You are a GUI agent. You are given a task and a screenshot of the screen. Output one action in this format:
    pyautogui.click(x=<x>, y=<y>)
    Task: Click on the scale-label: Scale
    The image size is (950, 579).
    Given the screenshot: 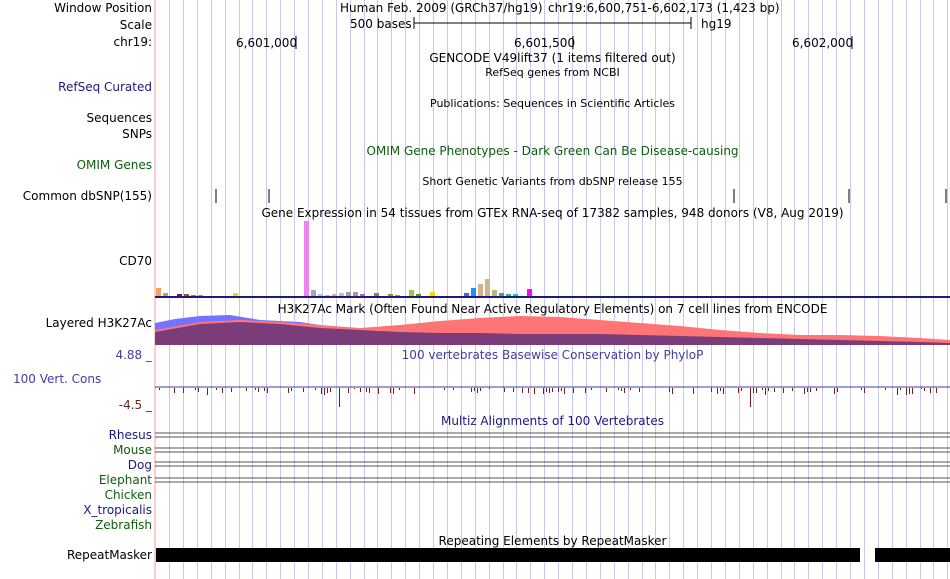 What is the action you would take?
    pyautogui.click(x=135, y=25)
    